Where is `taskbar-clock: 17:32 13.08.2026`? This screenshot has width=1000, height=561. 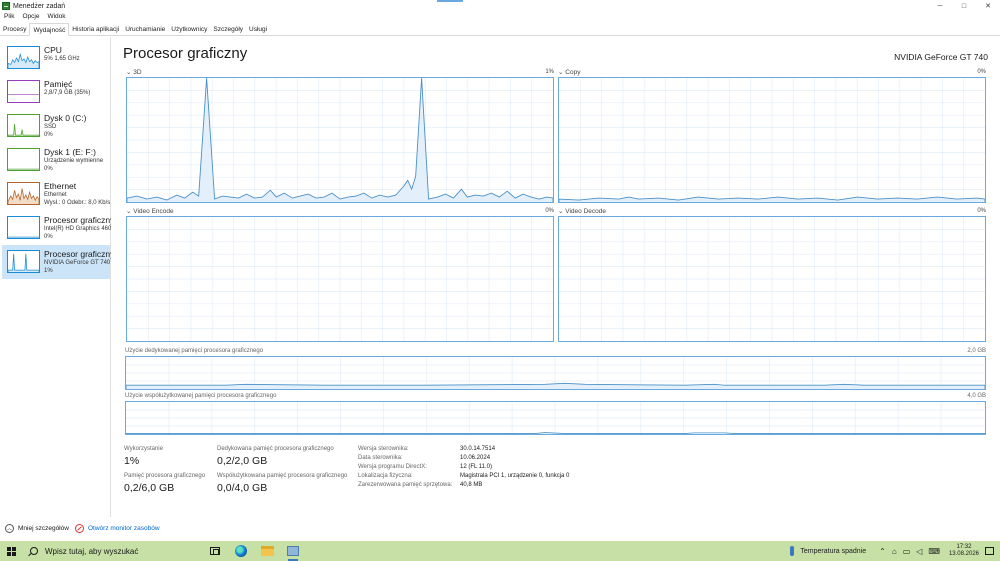 taskbar-clock: 17:32 13.08.2026 is located at coordinates (964, 551).